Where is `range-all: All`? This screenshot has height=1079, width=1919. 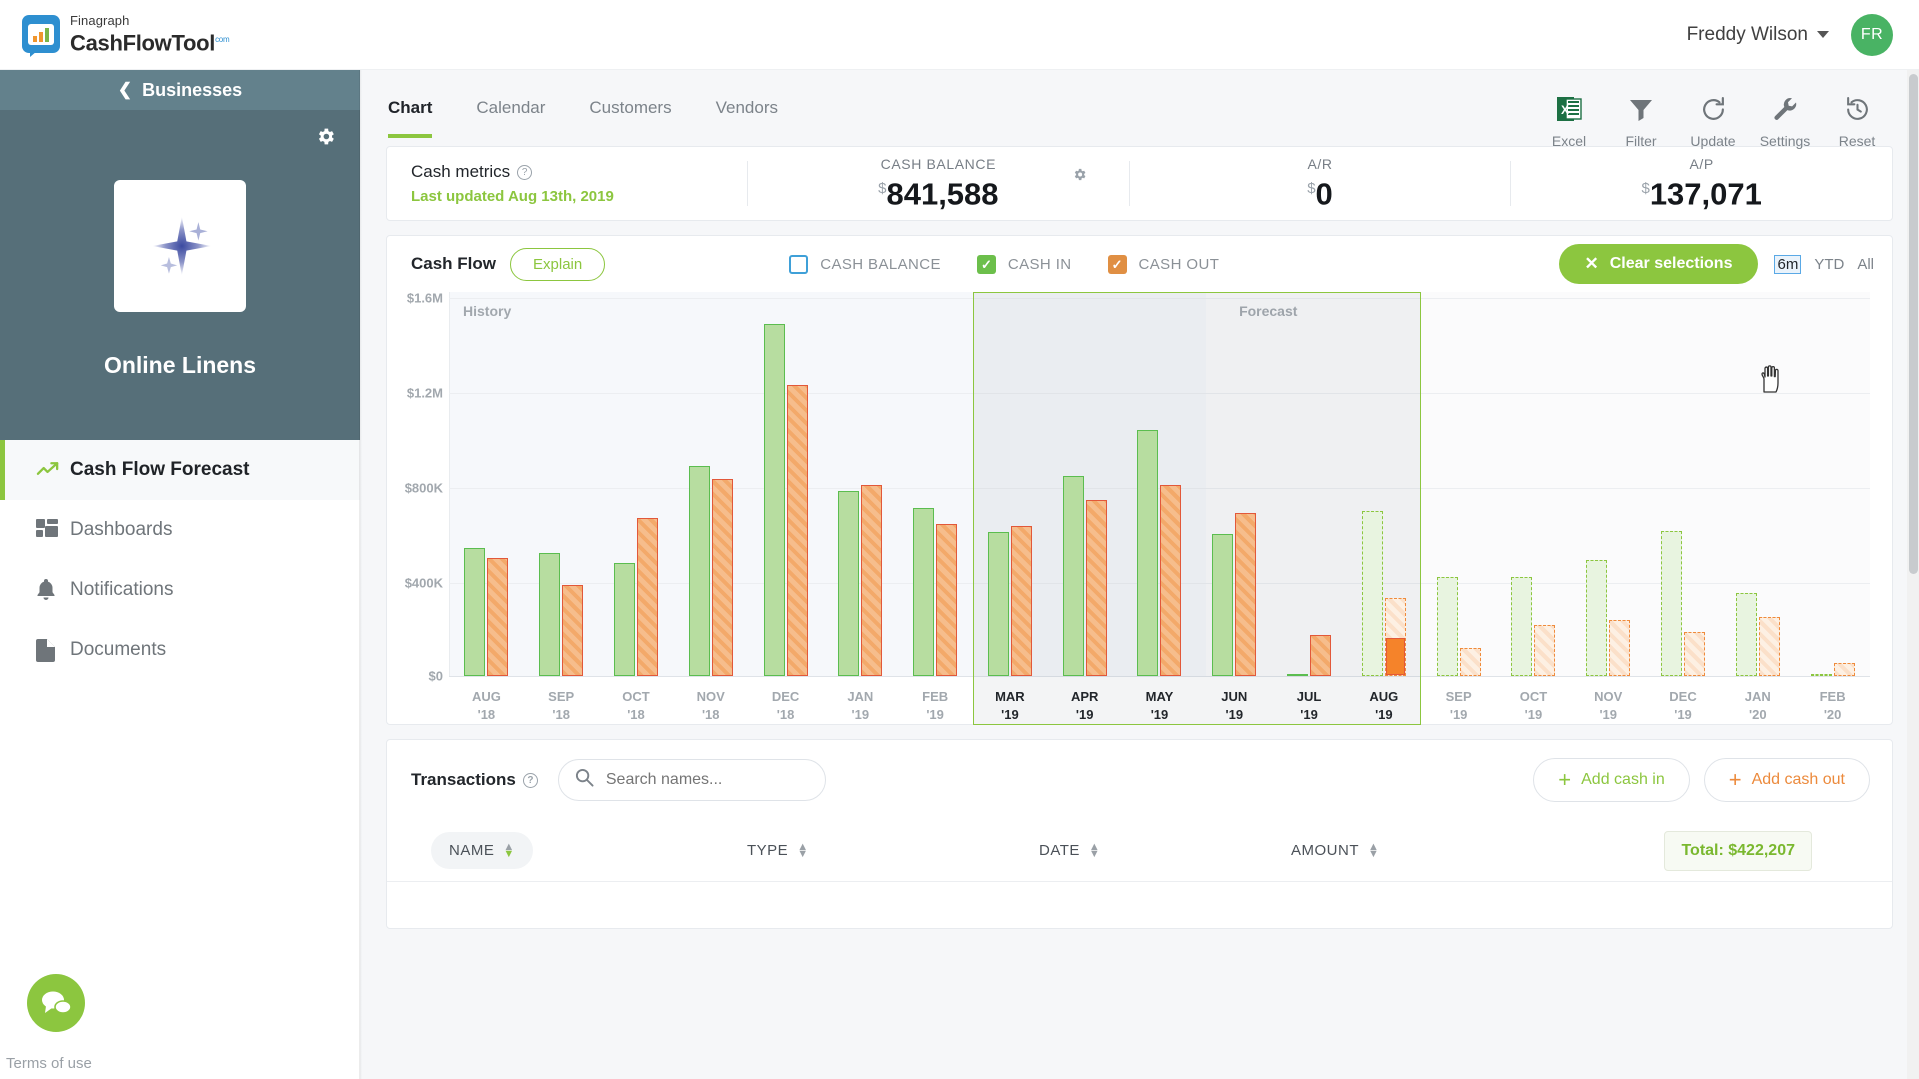 range-all: All is located at coordinates (1865, 264).